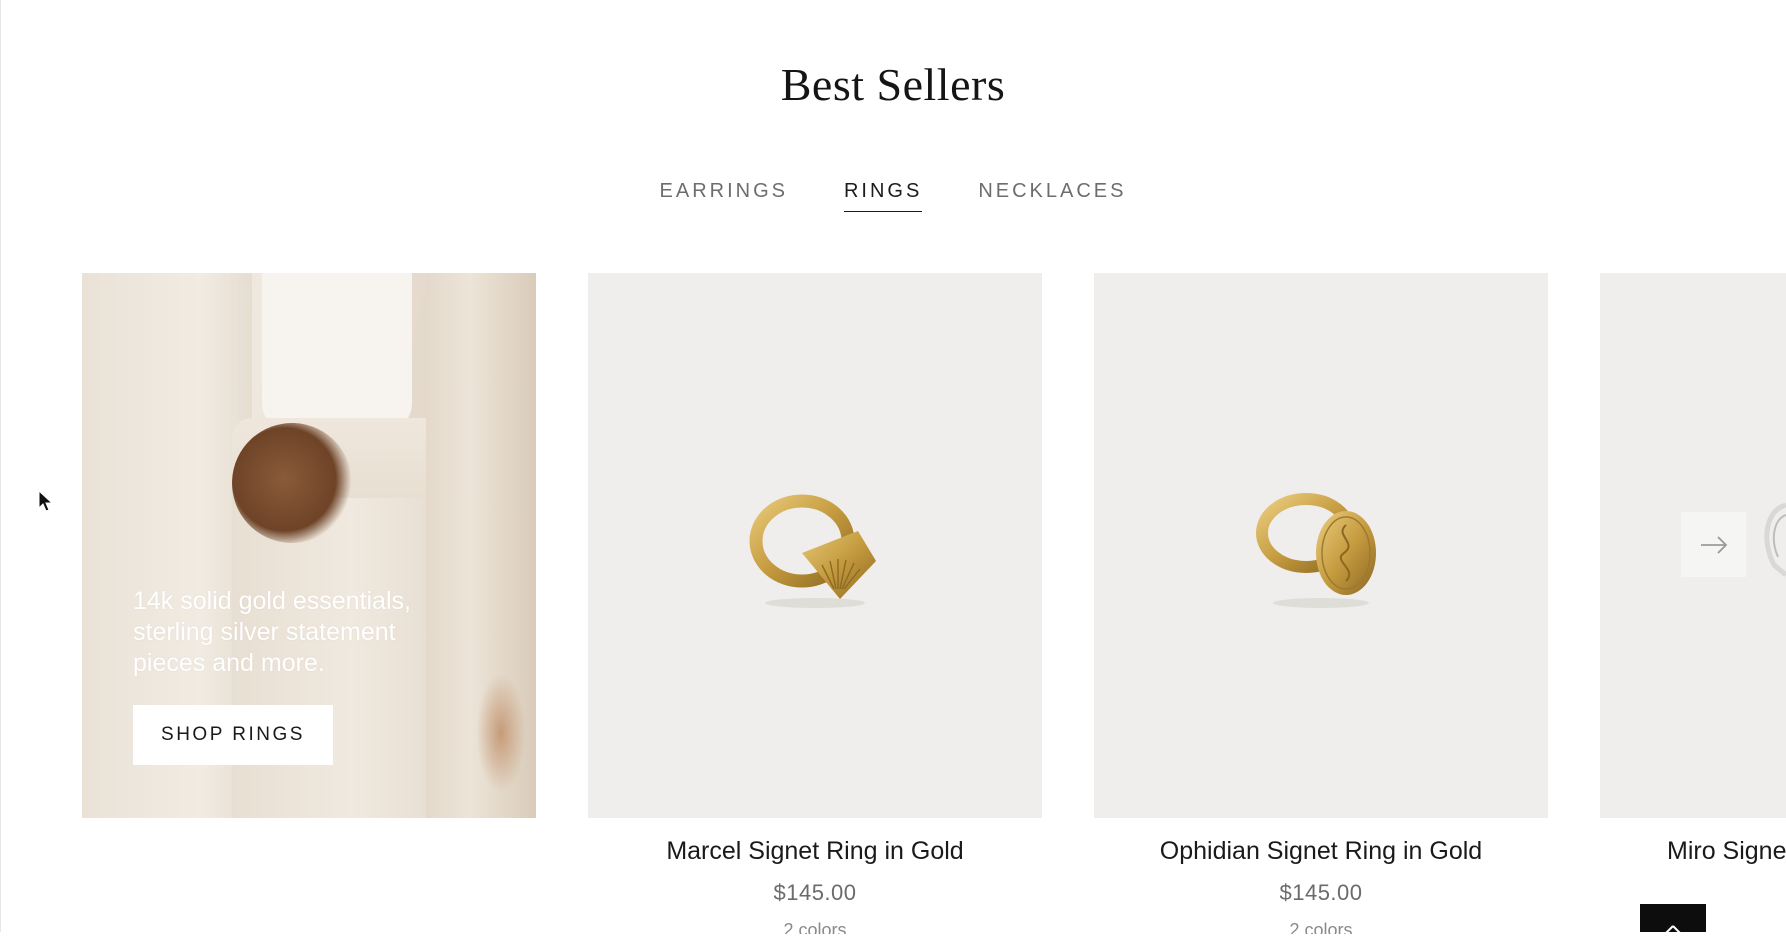  I want to click on product-name: Marcel Signet Ring in Gold, so click(815, 851).